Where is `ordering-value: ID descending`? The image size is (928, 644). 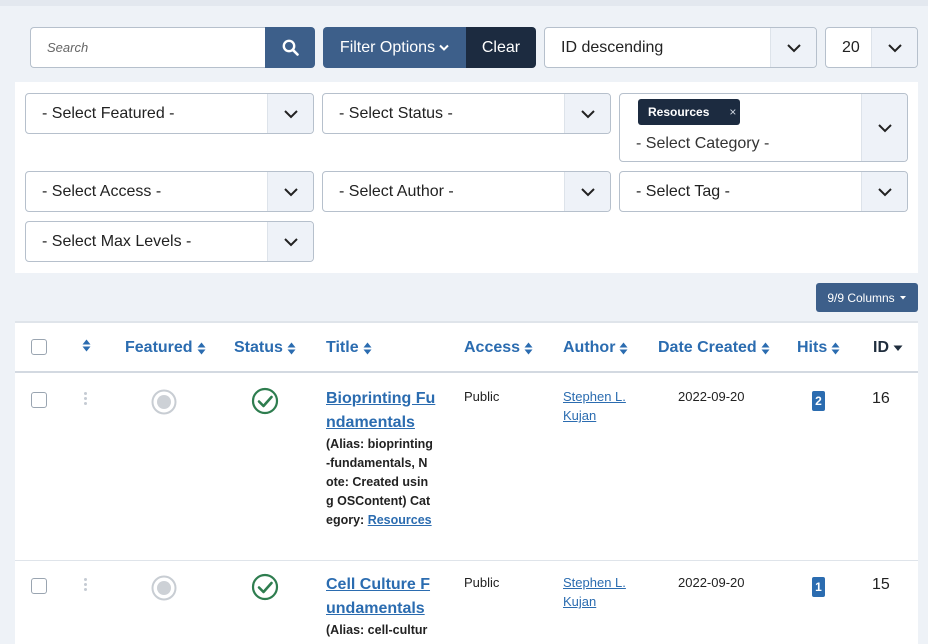
ordering-value: ID descending is located at coordinates (612, 47).